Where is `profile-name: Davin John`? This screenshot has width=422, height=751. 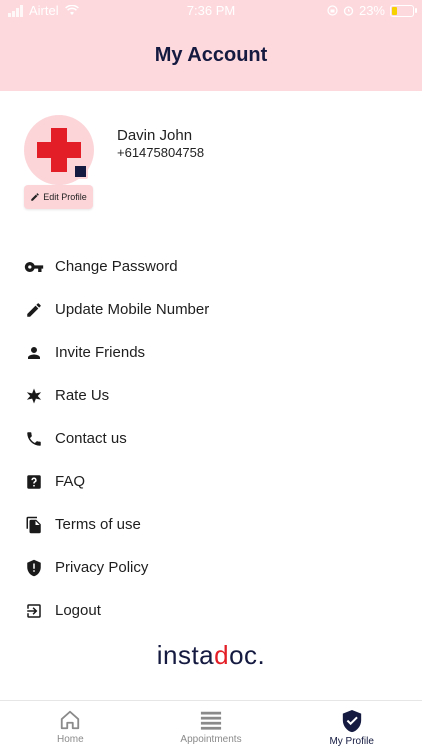
profile-name: Davin John is located at coordinates (155, 135).